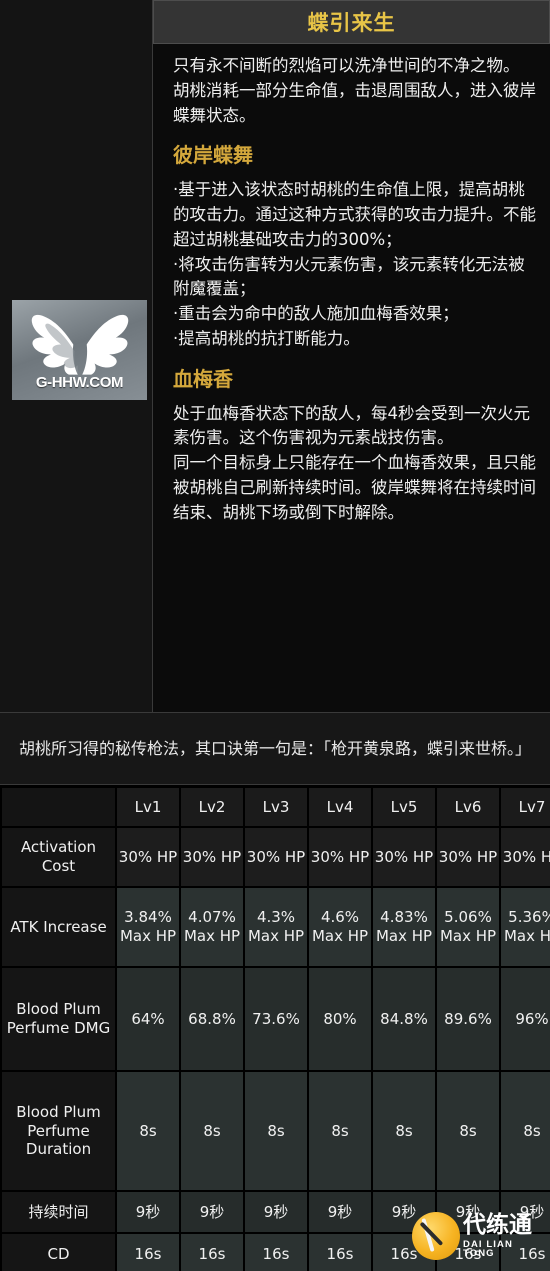 This screenshot has height=1271, width=550. What do you see at coordinates (58, 1131) in the screenshot?
I see `row-label-blood-plum-perfume-duration: Blood Plum Perfume Duration` at bounding box center [58, 1131].